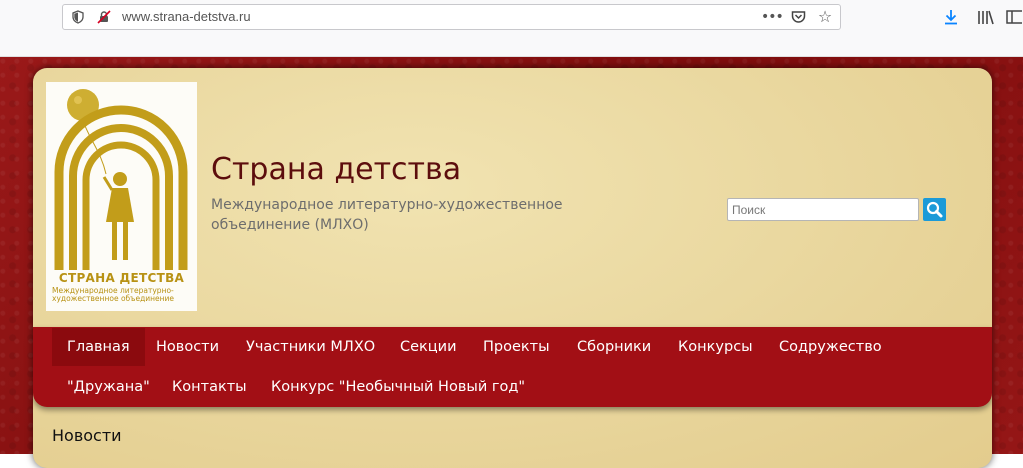 The height and width of the screenshot is (468, 1023). I want to click on nav-item-partnership: Содружество, so click(830, 347).